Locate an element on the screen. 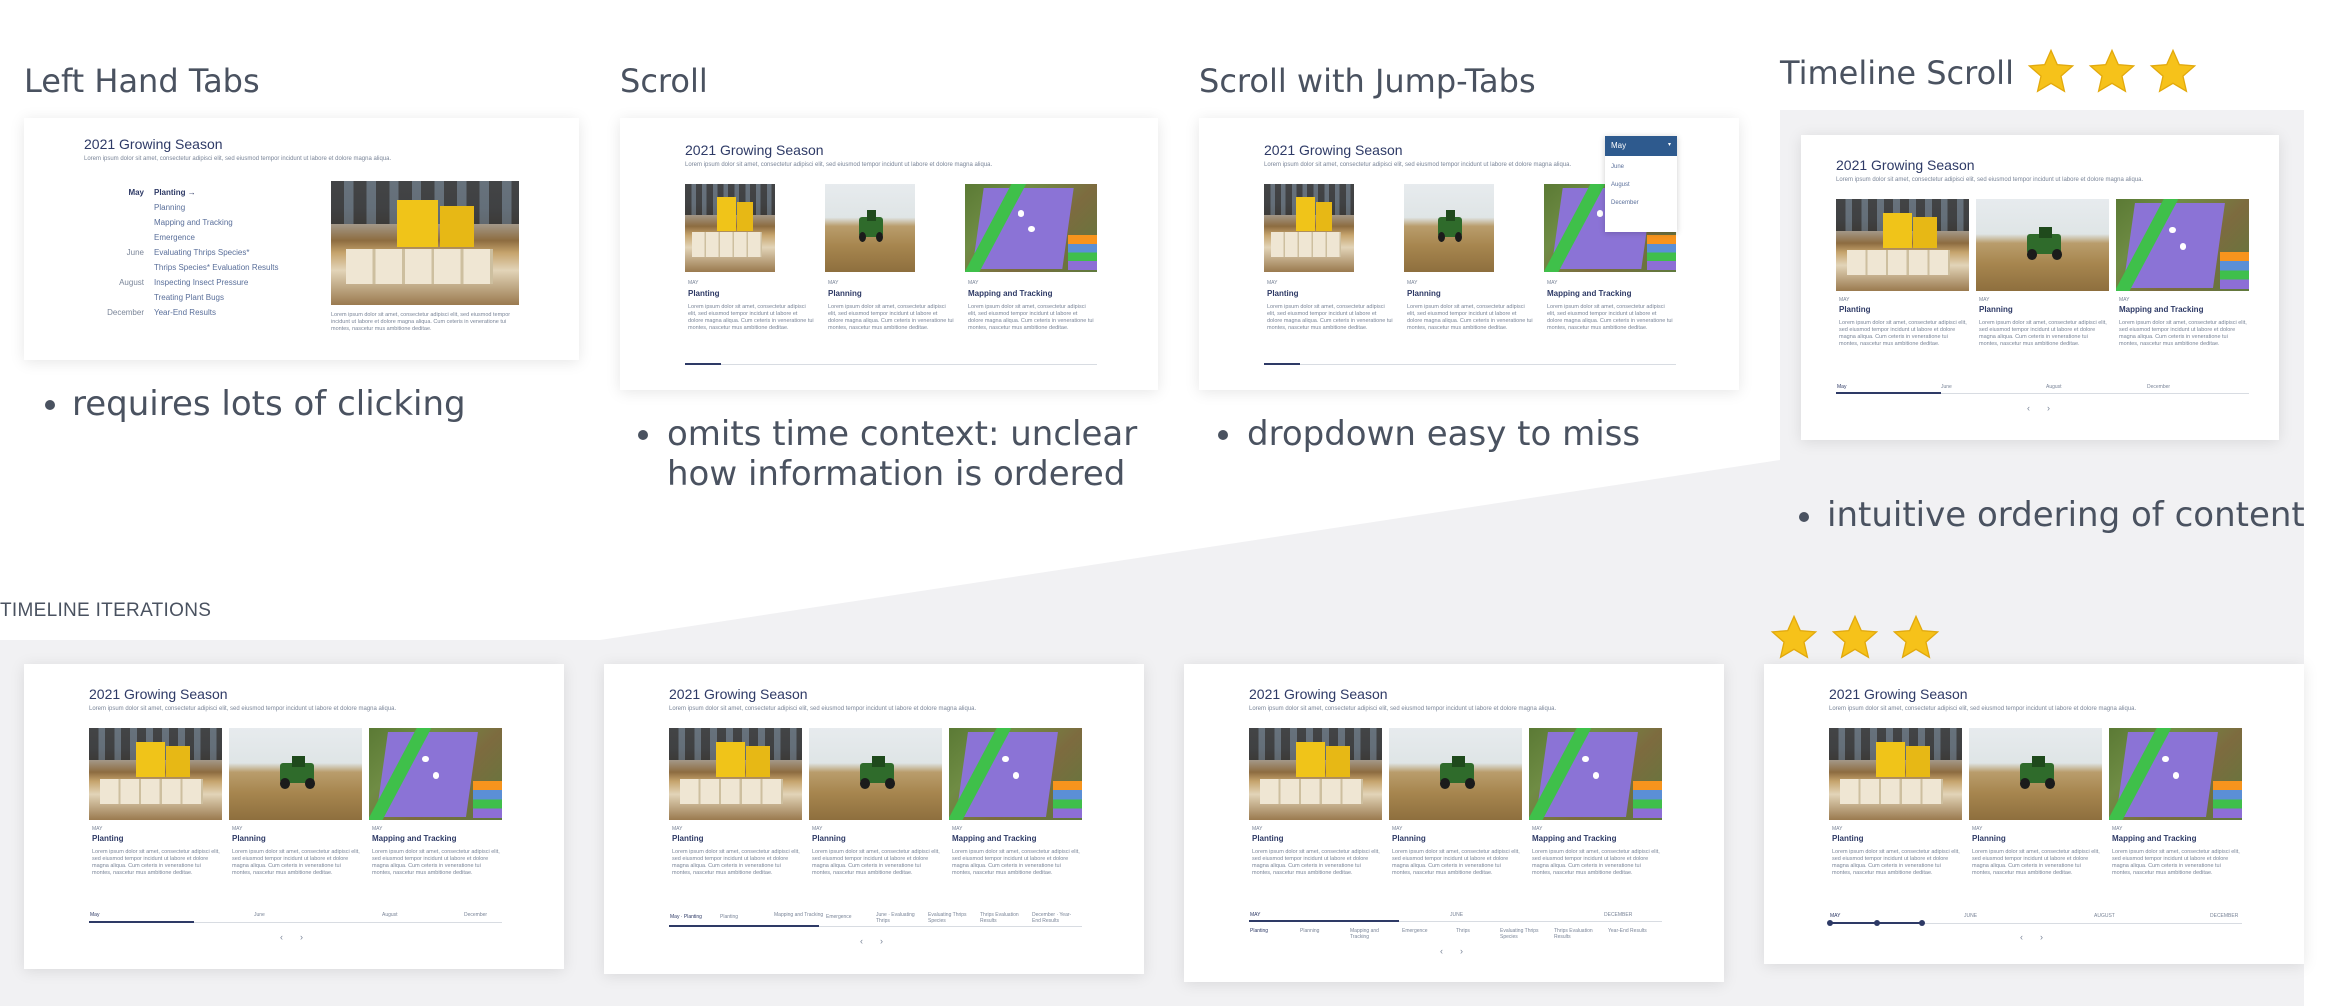 This screenshot has width=2328, height=1006. tab-item: Year-End Results is located at coordinates (185, 312).